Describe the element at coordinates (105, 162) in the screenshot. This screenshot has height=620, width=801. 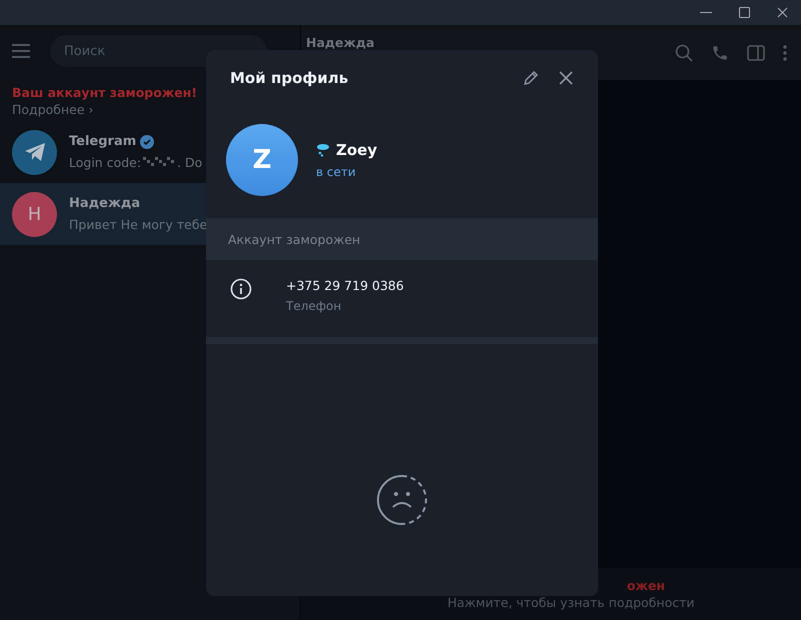
I see `chat-preview: Login code:` at that location.